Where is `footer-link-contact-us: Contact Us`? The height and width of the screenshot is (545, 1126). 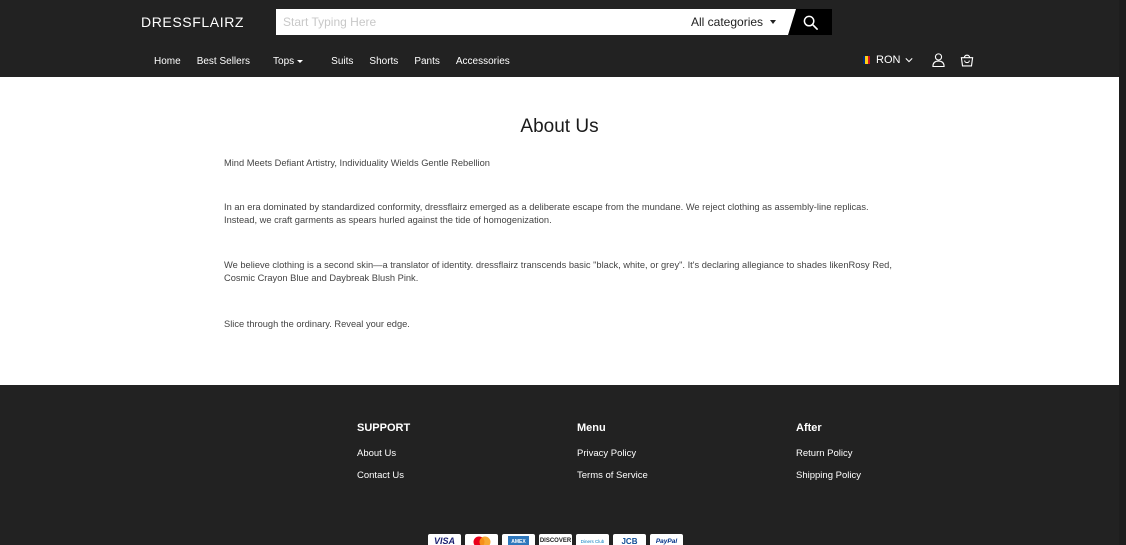 footer-link-contact-us: Contact Us is located at coordinates (383, 475).